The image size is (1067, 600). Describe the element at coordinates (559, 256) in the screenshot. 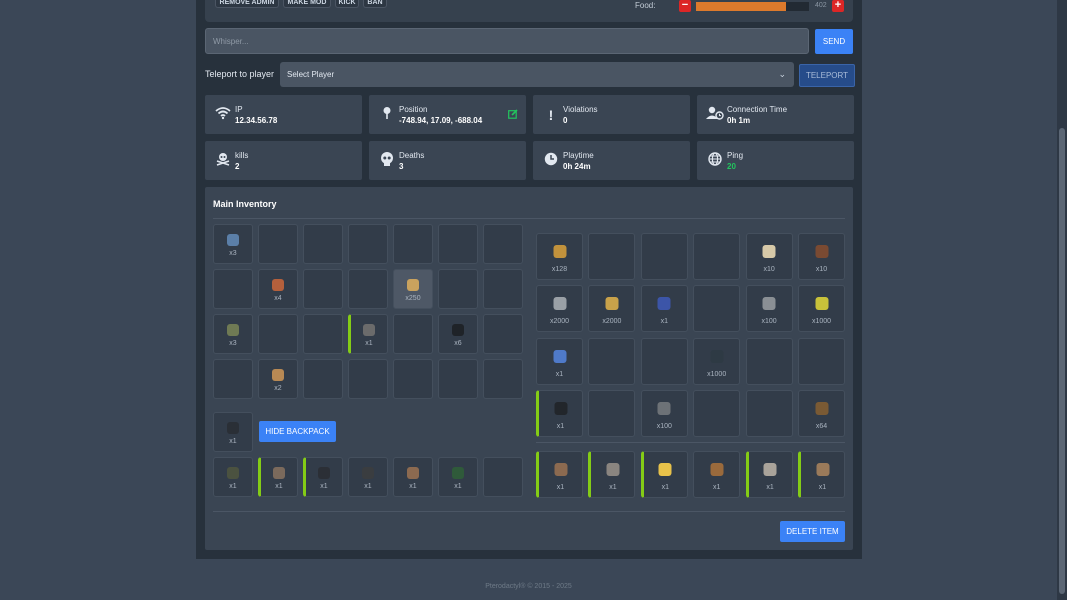

I see `backpack-slot: x128` at that location.